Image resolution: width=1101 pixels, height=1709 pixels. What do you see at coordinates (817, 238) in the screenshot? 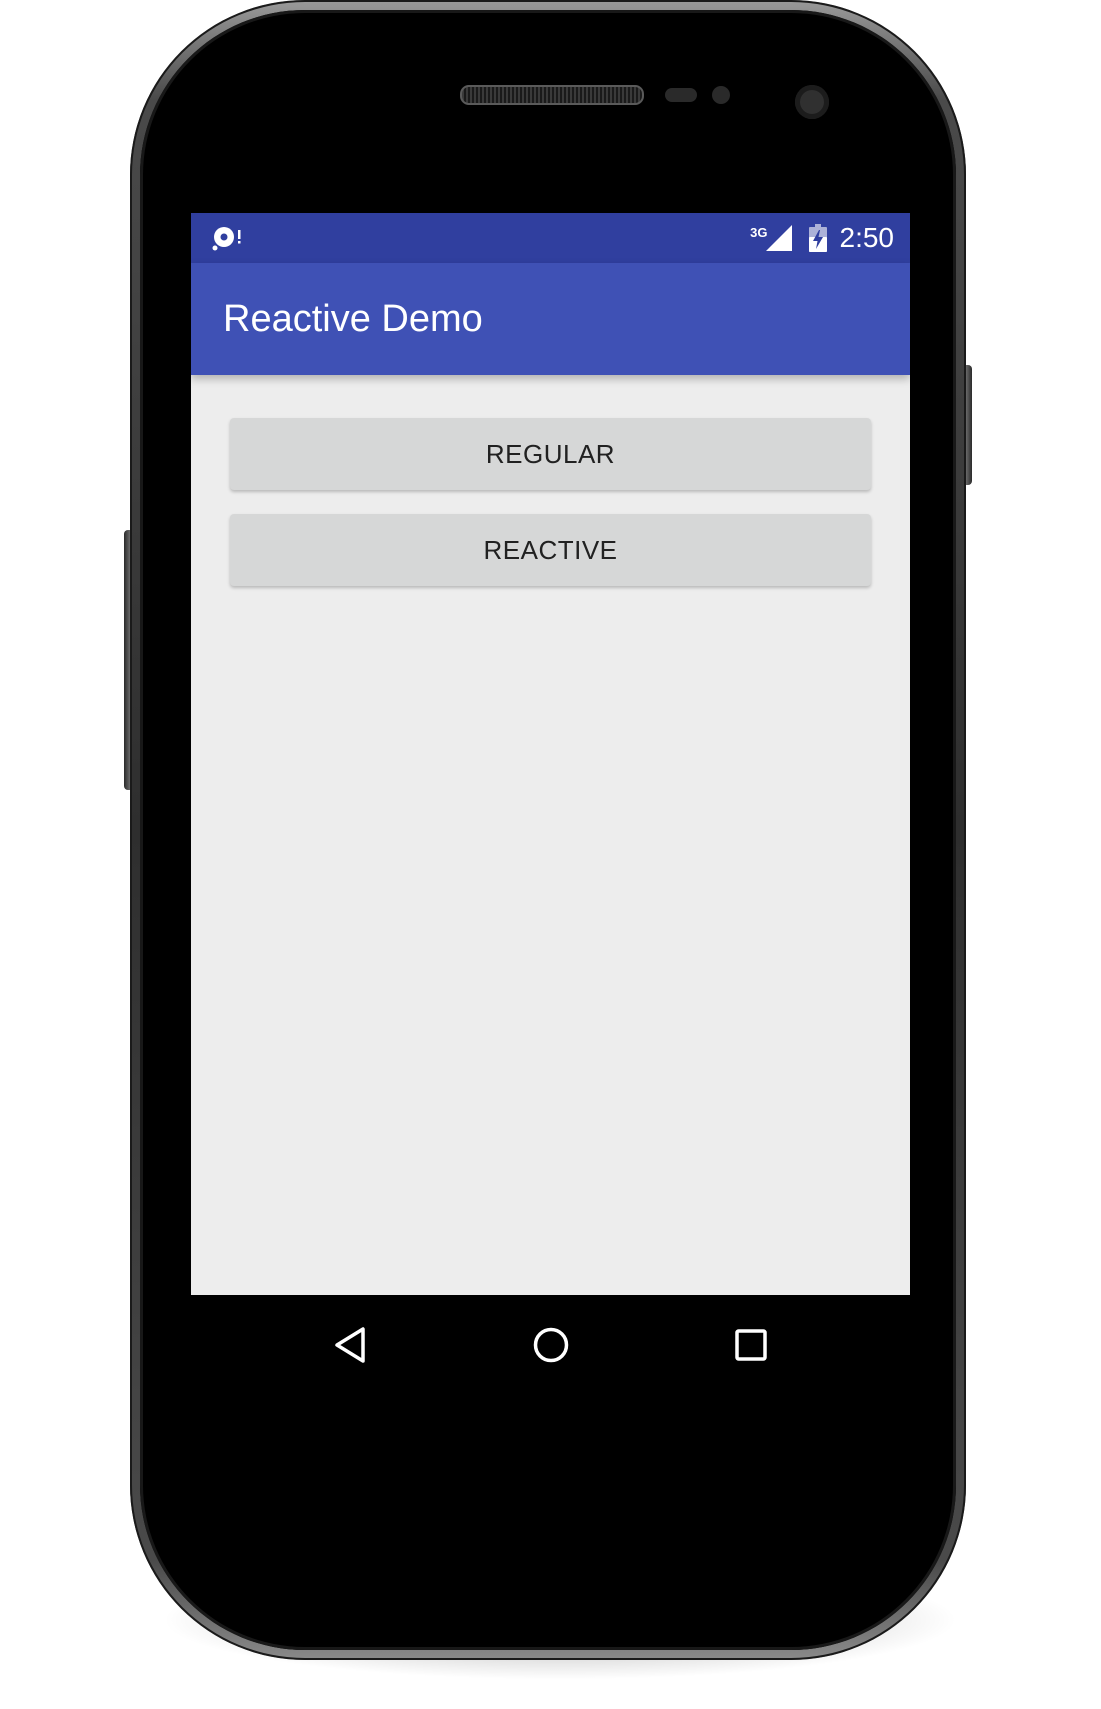
I see `battery-charging-icon` at bounding box center [817, 238].